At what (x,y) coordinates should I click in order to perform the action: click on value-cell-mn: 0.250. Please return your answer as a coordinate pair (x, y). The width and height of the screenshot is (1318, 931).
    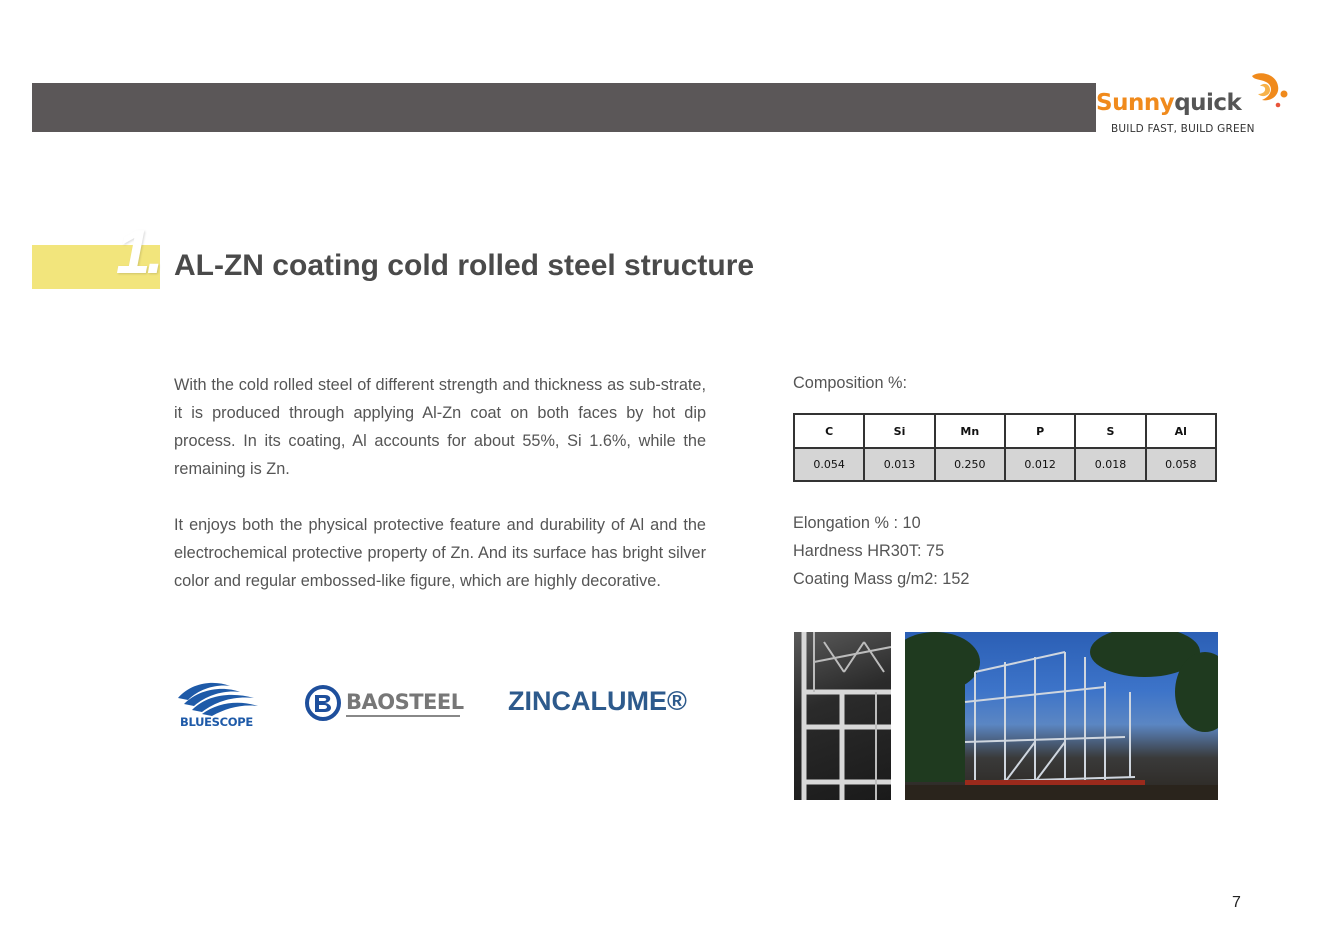
    Looking at the image, I should click on (969, 465).